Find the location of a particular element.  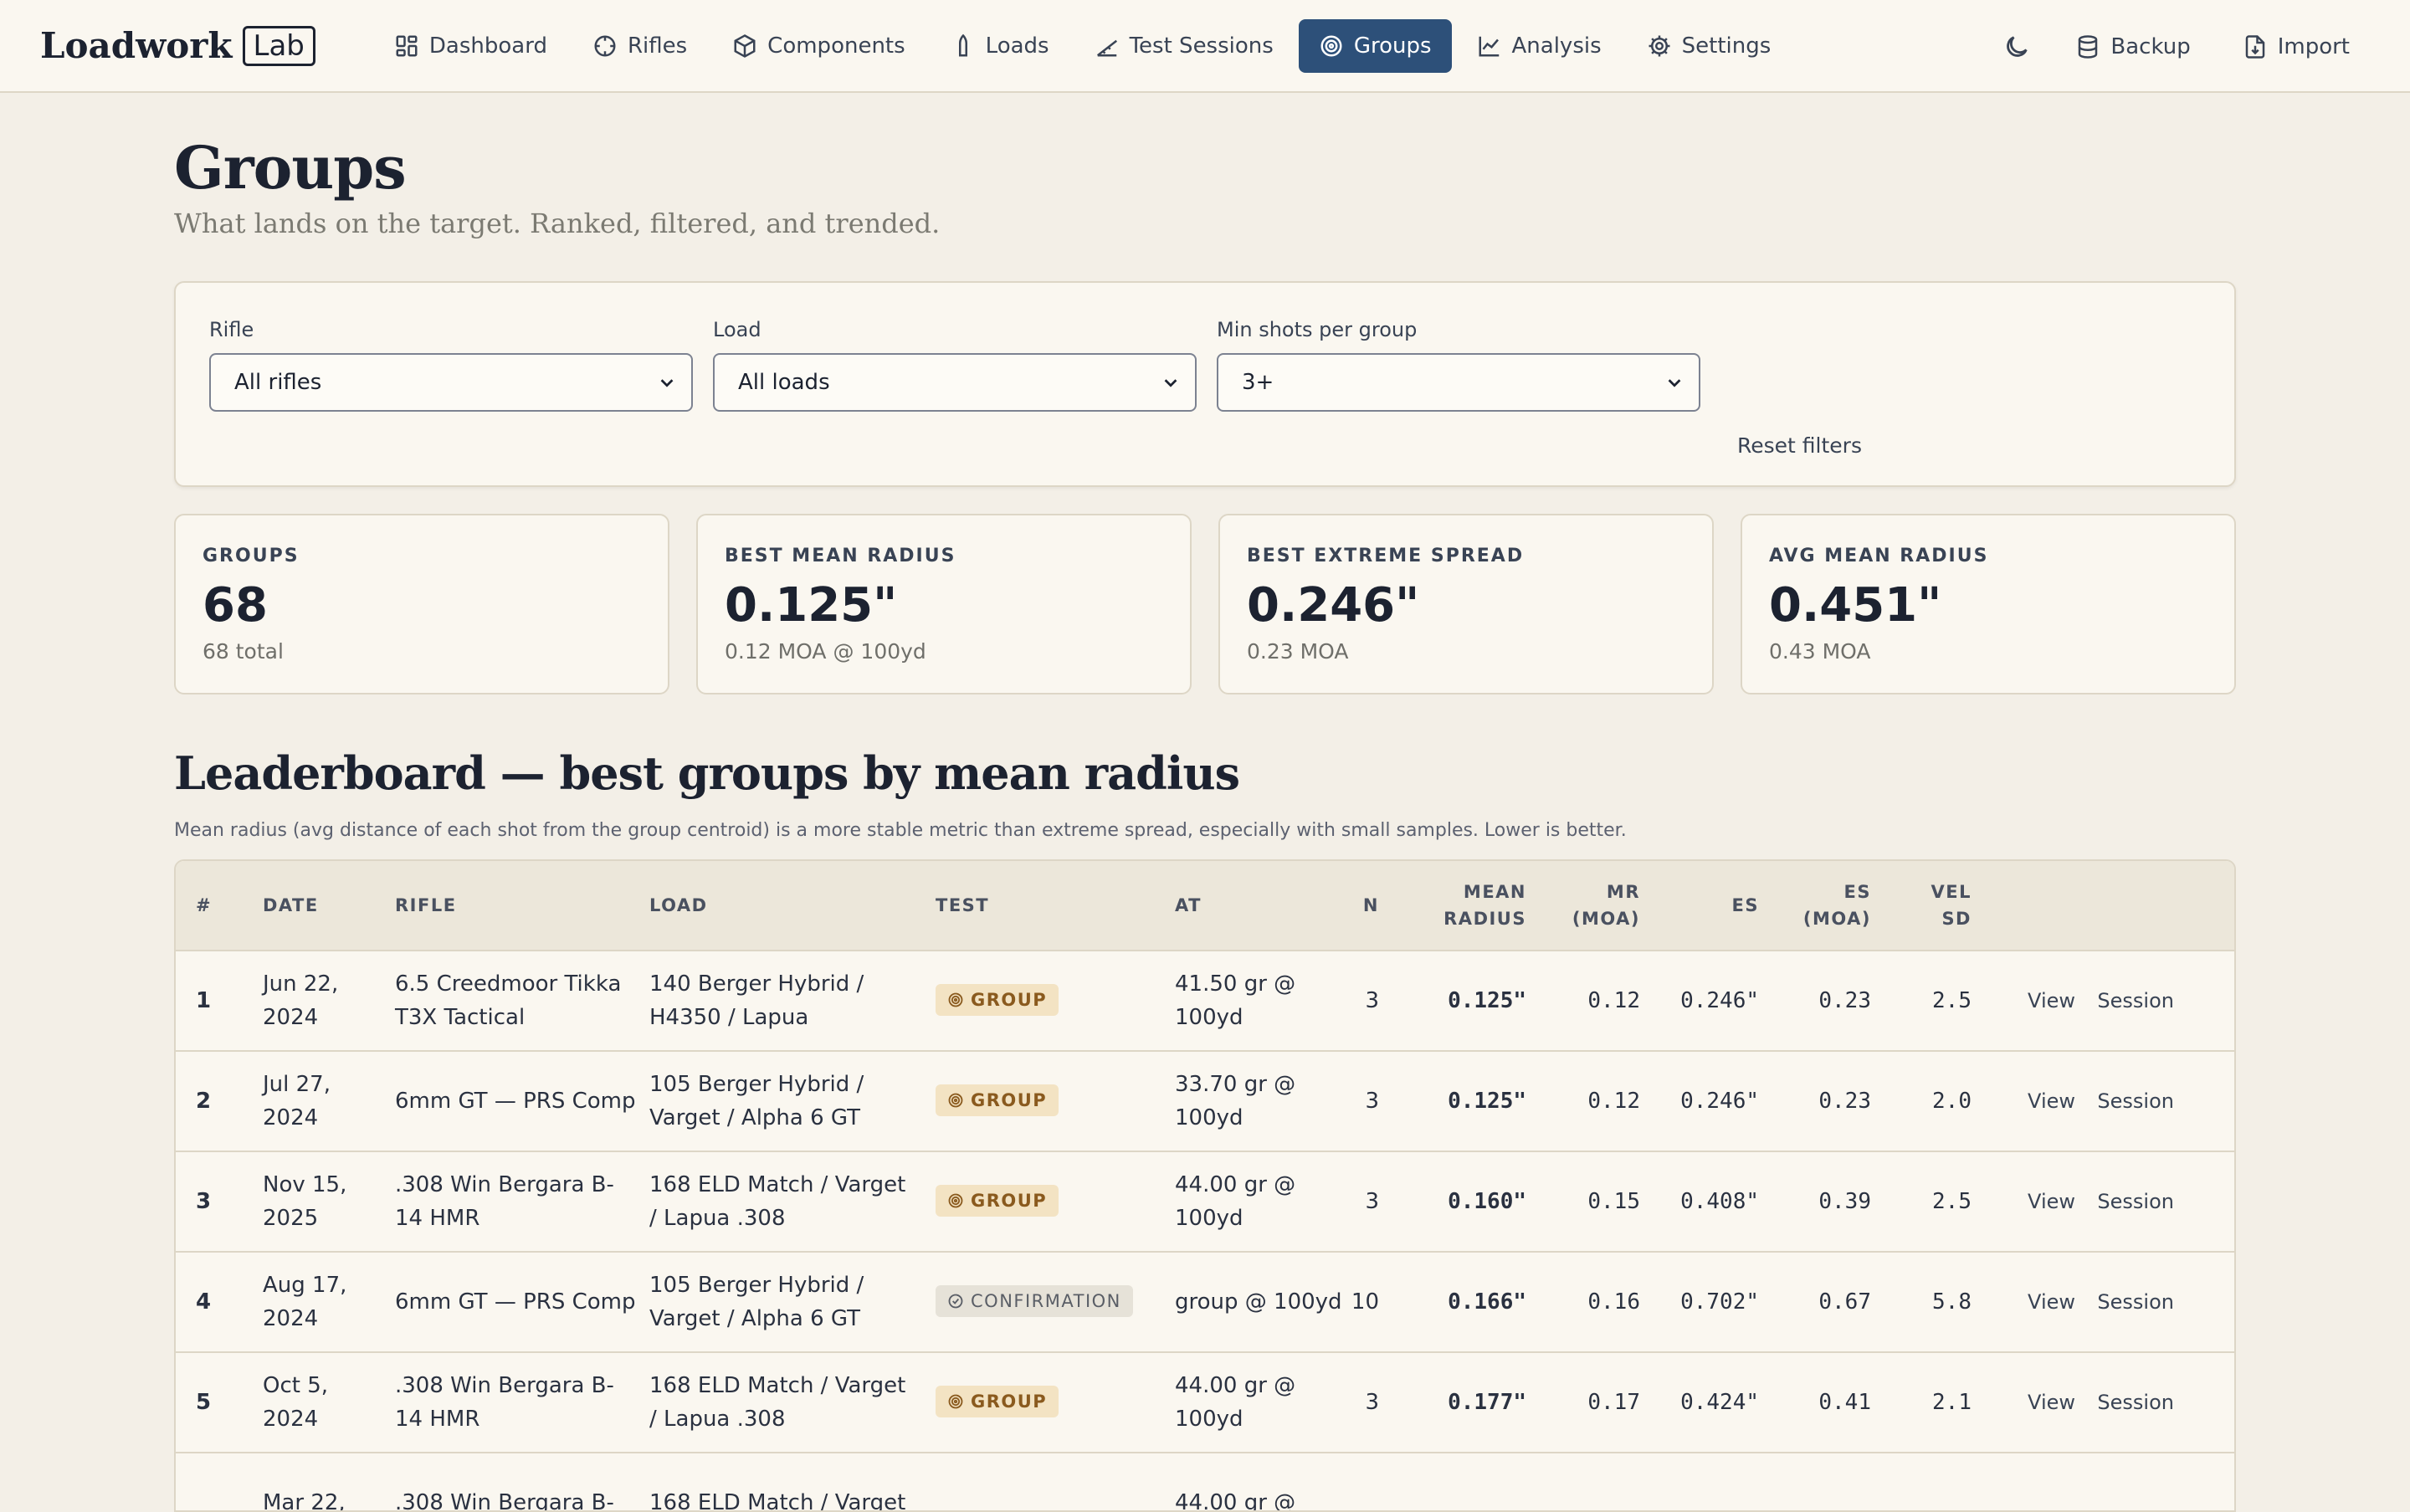

nav-settings: Settings is located at coordinates (1709, 46).